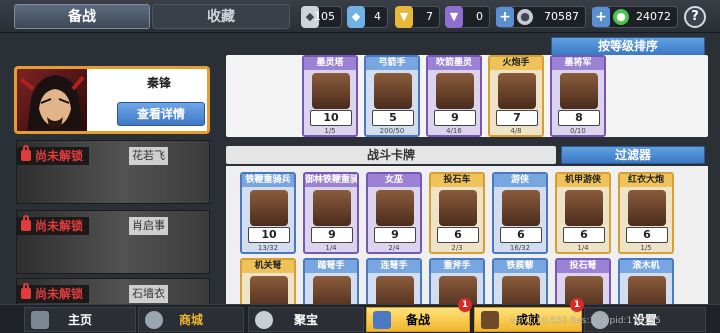 The height and width of the screenshot is (333, 720). Describe the element at coordinates (505, 17) in the screenshot. I see `add-silver-coin-button: +` at that location.